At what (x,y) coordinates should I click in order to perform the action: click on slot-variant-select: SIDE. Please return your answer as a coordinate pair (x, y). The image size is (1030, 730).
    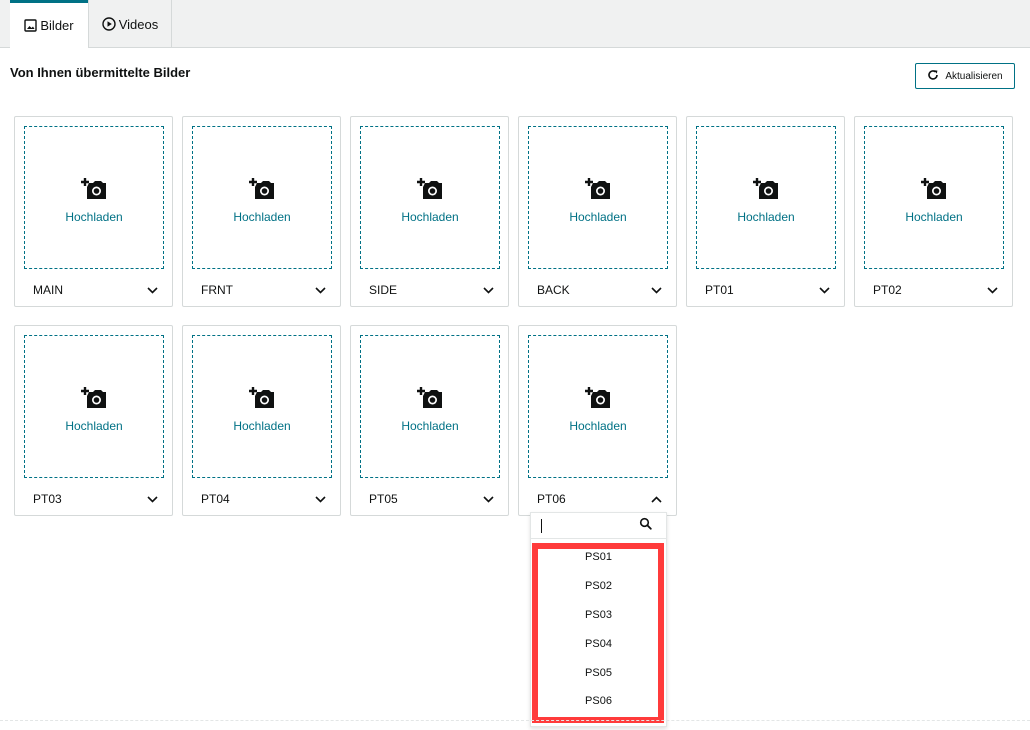
    Looking at the image, I should click on (429, 290).